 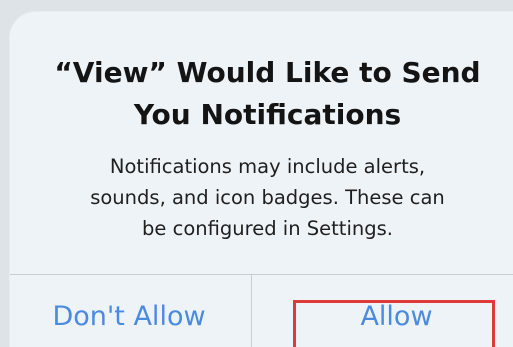 I want to click on dont-allow-button: Don't Allow, so click(x=129, y=311).